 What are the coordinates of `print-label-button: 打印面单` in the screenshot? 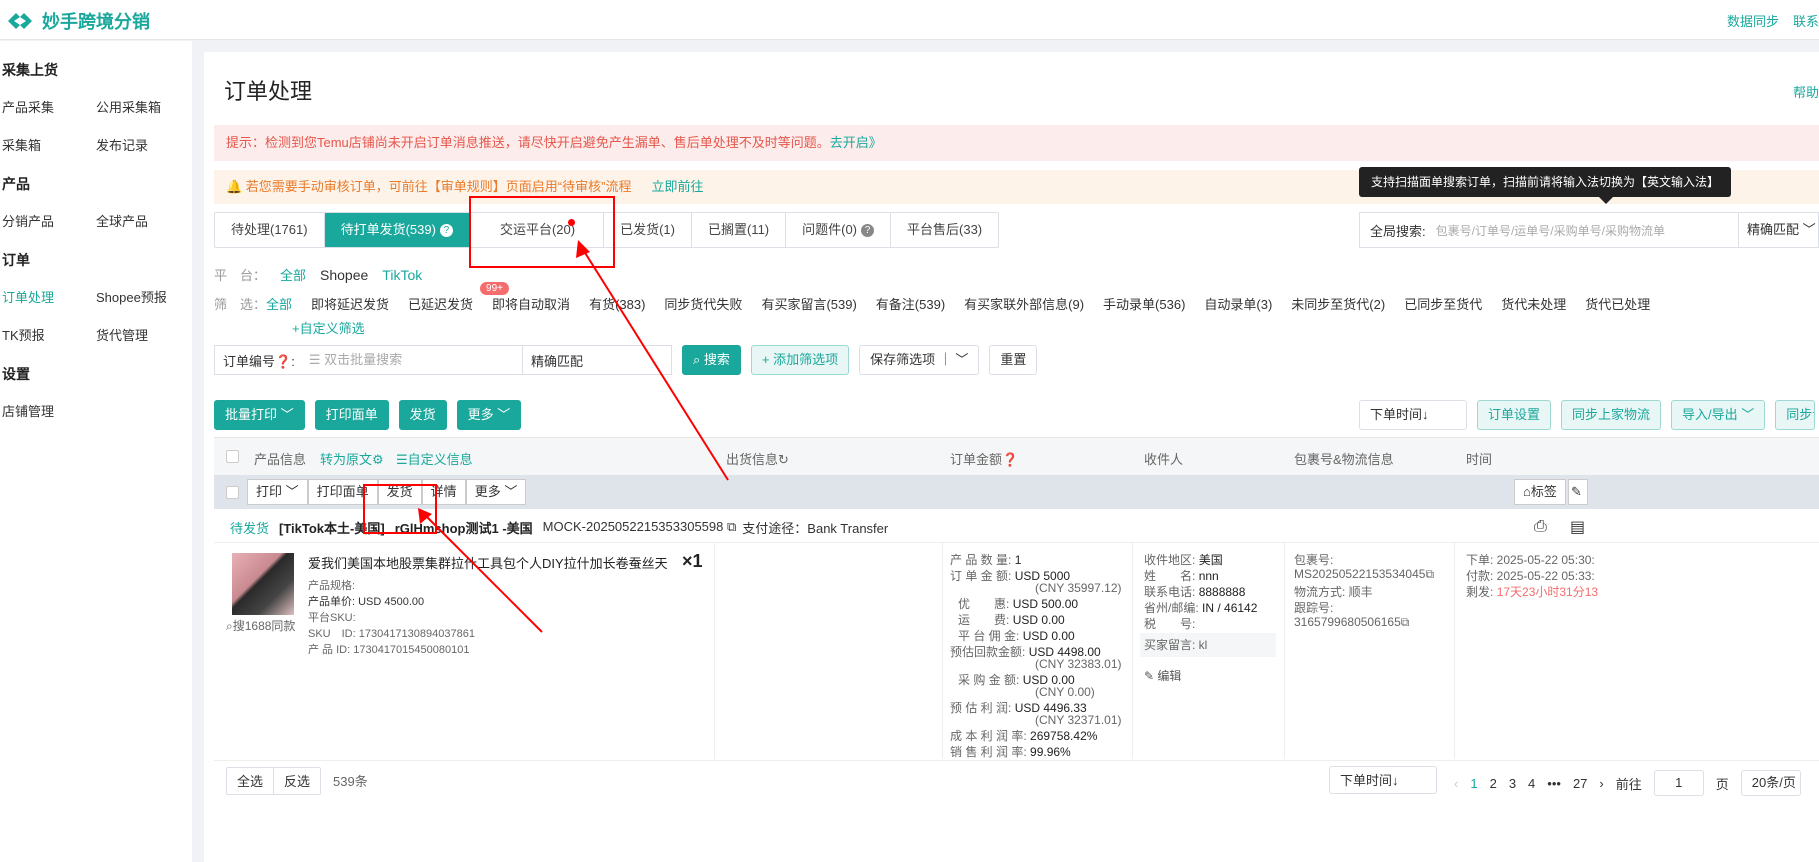 It's located at (351, 415).